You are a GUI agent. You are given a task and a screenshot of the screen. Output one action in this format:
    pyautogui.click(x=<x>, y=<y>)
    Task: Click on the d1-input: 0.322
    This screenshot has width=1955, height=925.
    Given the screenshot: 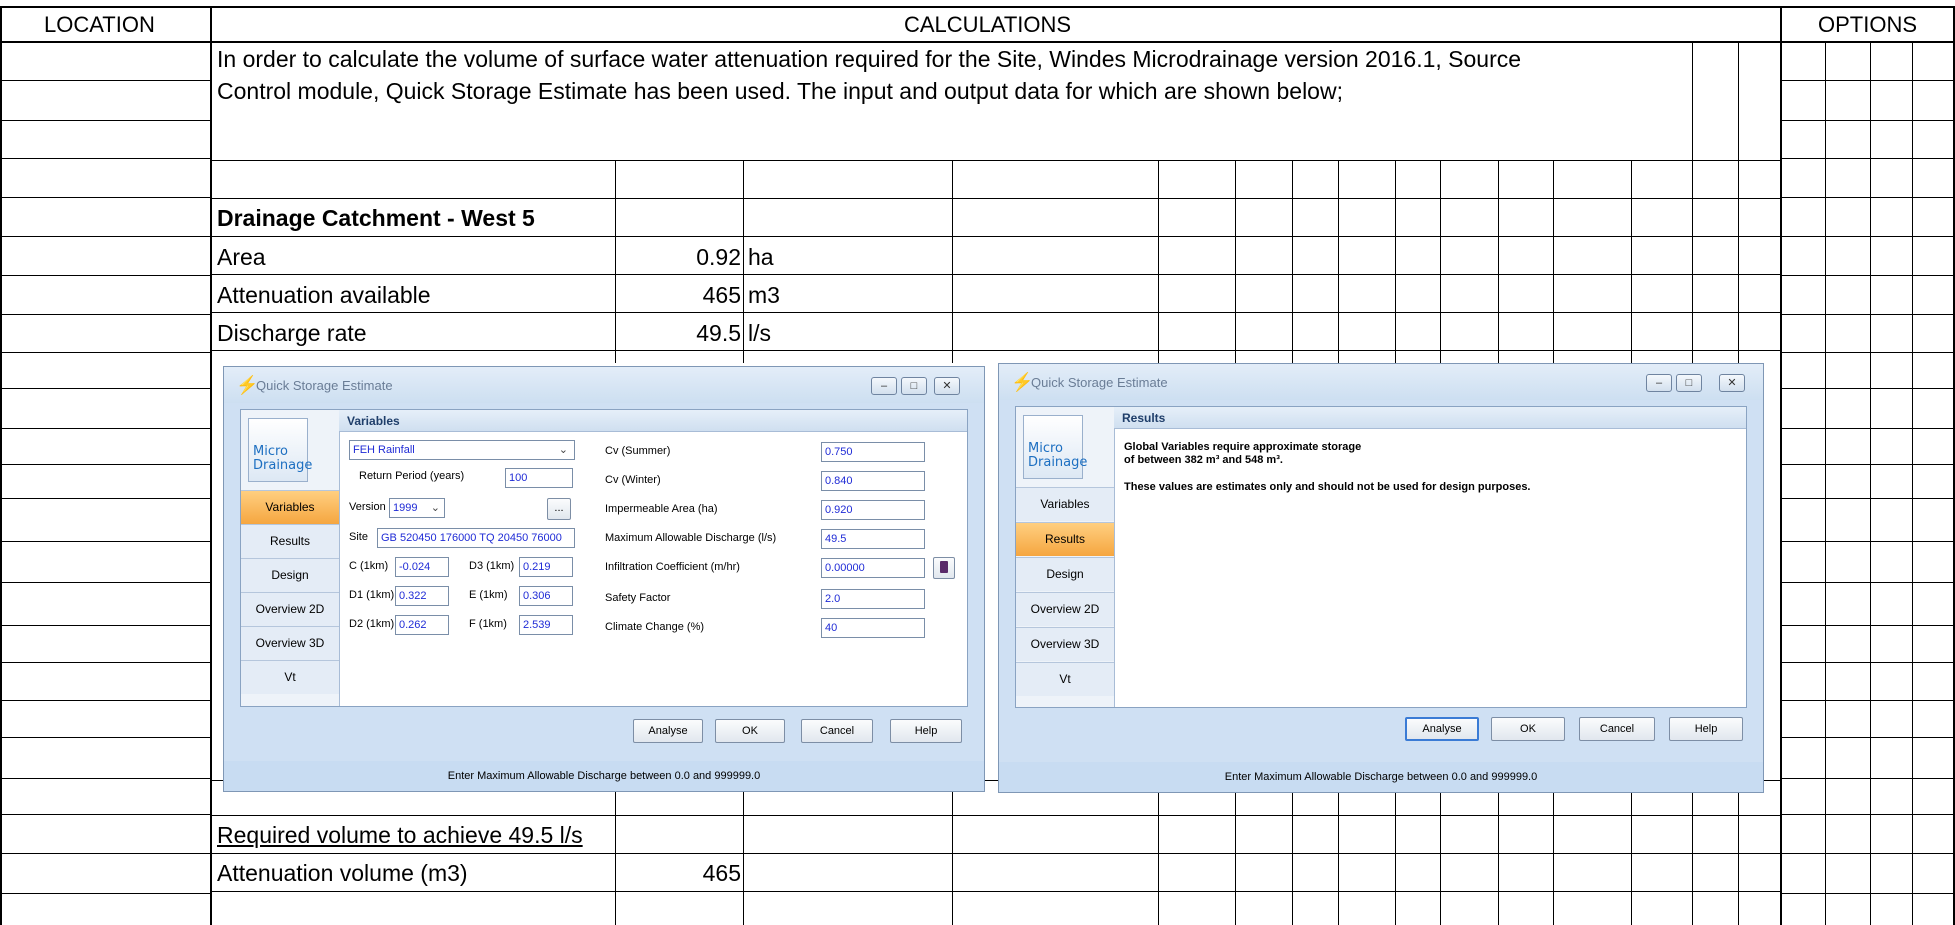 What is the action you would take?
    pyautogui.click(x=422, y=596)
    